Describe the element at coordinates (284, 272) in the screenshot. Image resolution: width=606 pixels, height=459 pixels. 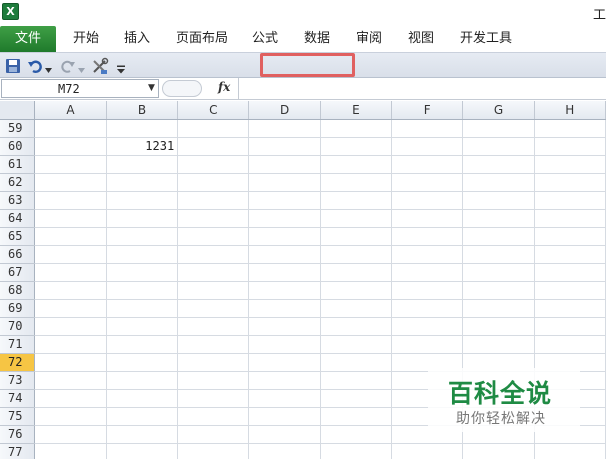
I see `cell-d67` at that location.